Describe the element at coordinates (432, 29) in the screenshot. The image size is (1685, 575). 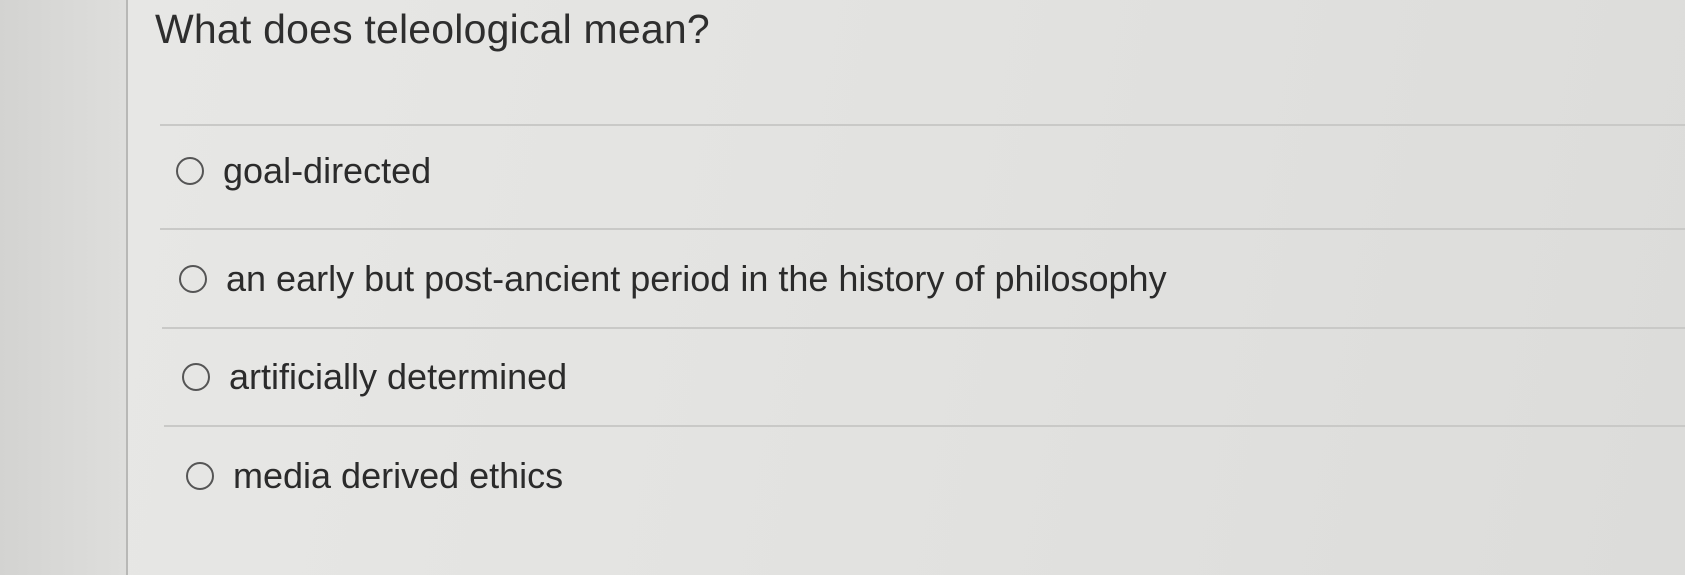
I see `question-text: What does teleological mean?` at that location.